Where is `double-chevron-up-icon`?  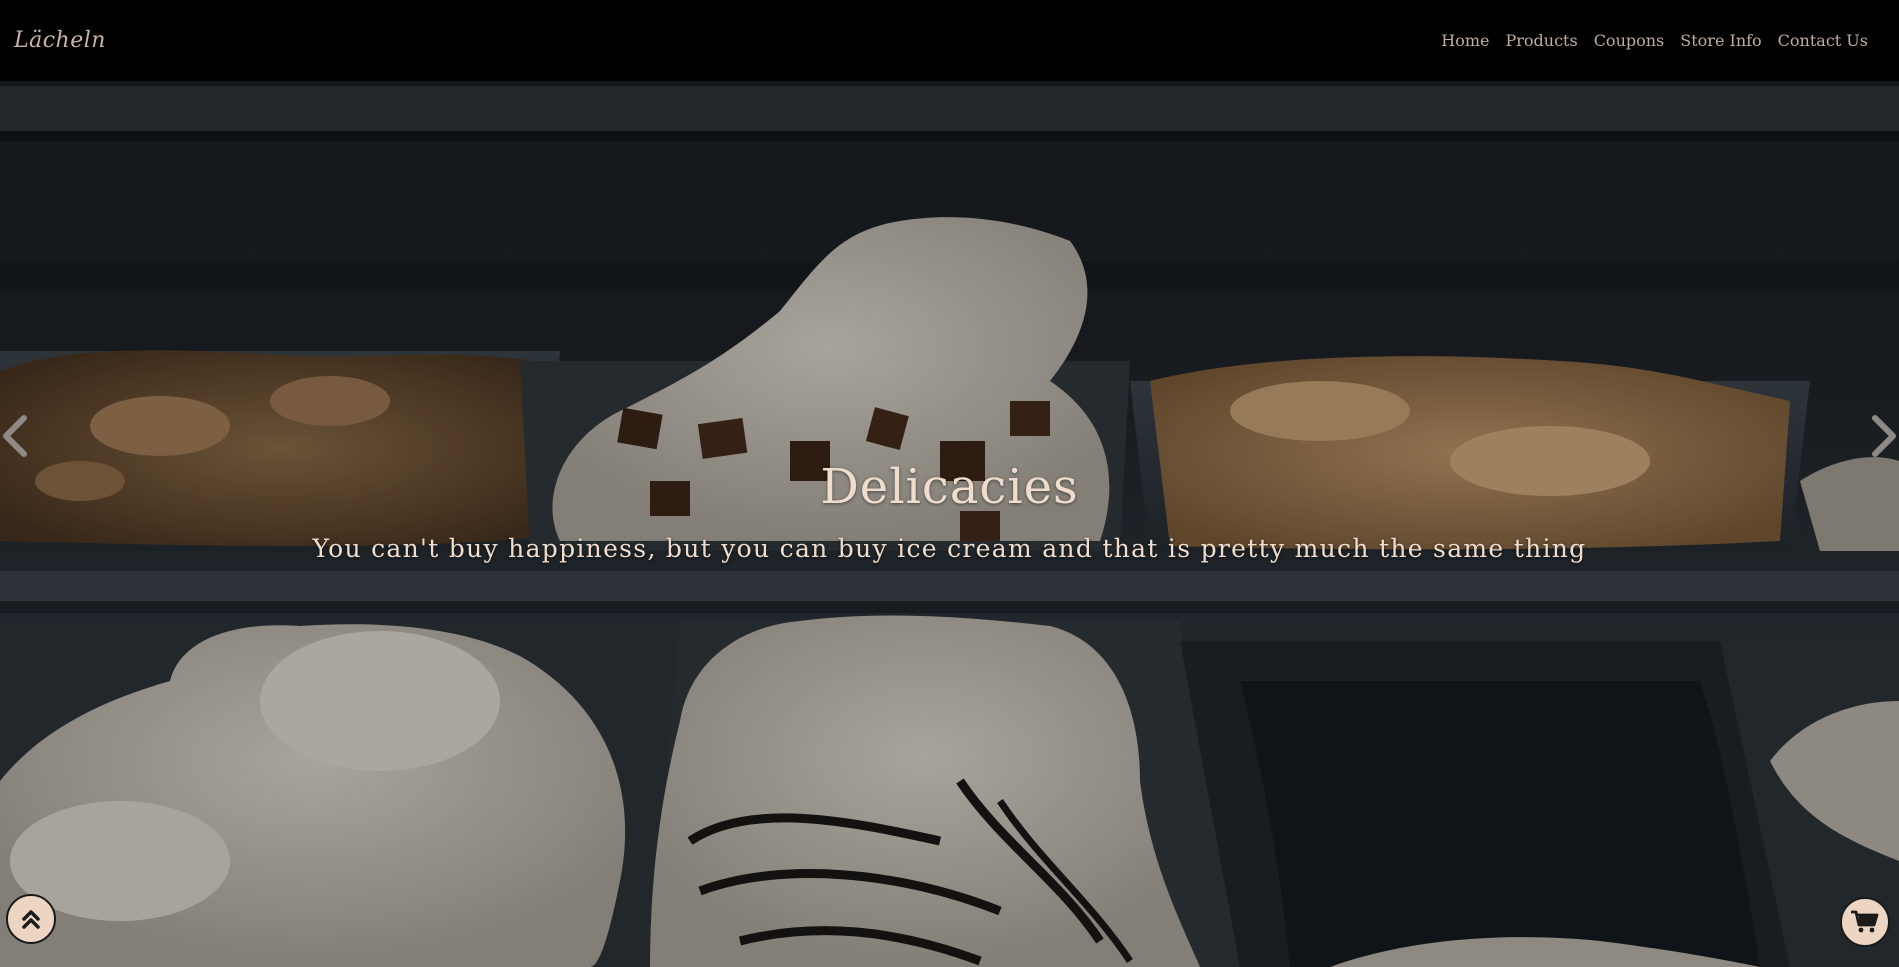
double-chevron-up-icon is located at coordinates (31, 919).